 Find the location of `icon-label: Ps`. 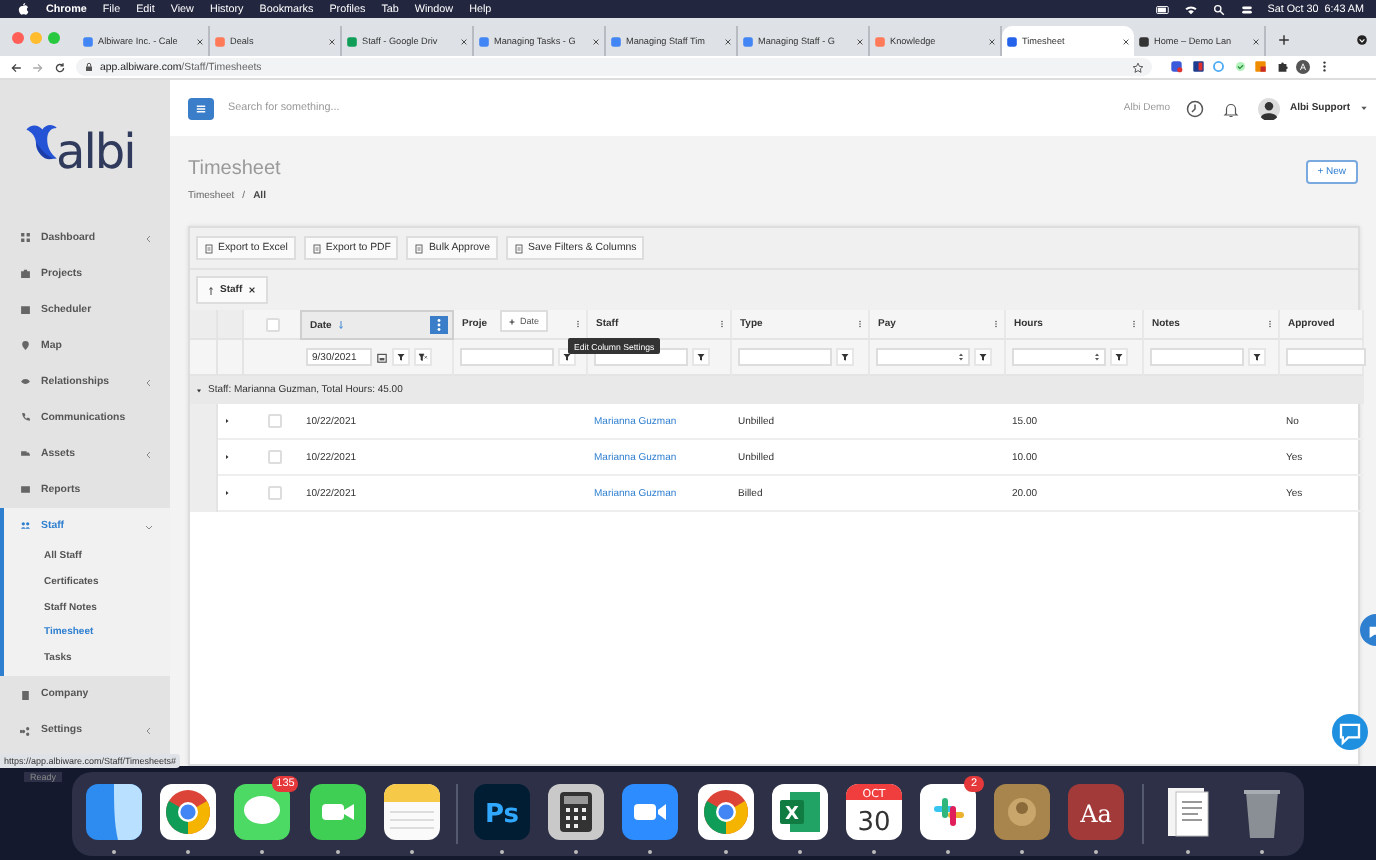

icon-label: Ps is located at coordinates (502, 815).